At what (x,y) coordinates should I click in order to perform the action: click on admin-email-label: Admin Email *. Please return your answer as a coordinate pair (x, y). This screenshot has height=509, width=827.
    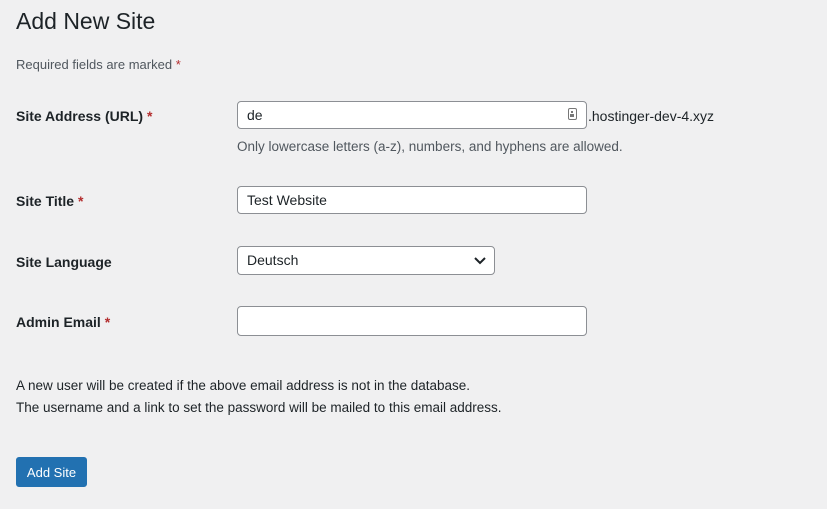
    Looking at the image, I should click on (63, 322).